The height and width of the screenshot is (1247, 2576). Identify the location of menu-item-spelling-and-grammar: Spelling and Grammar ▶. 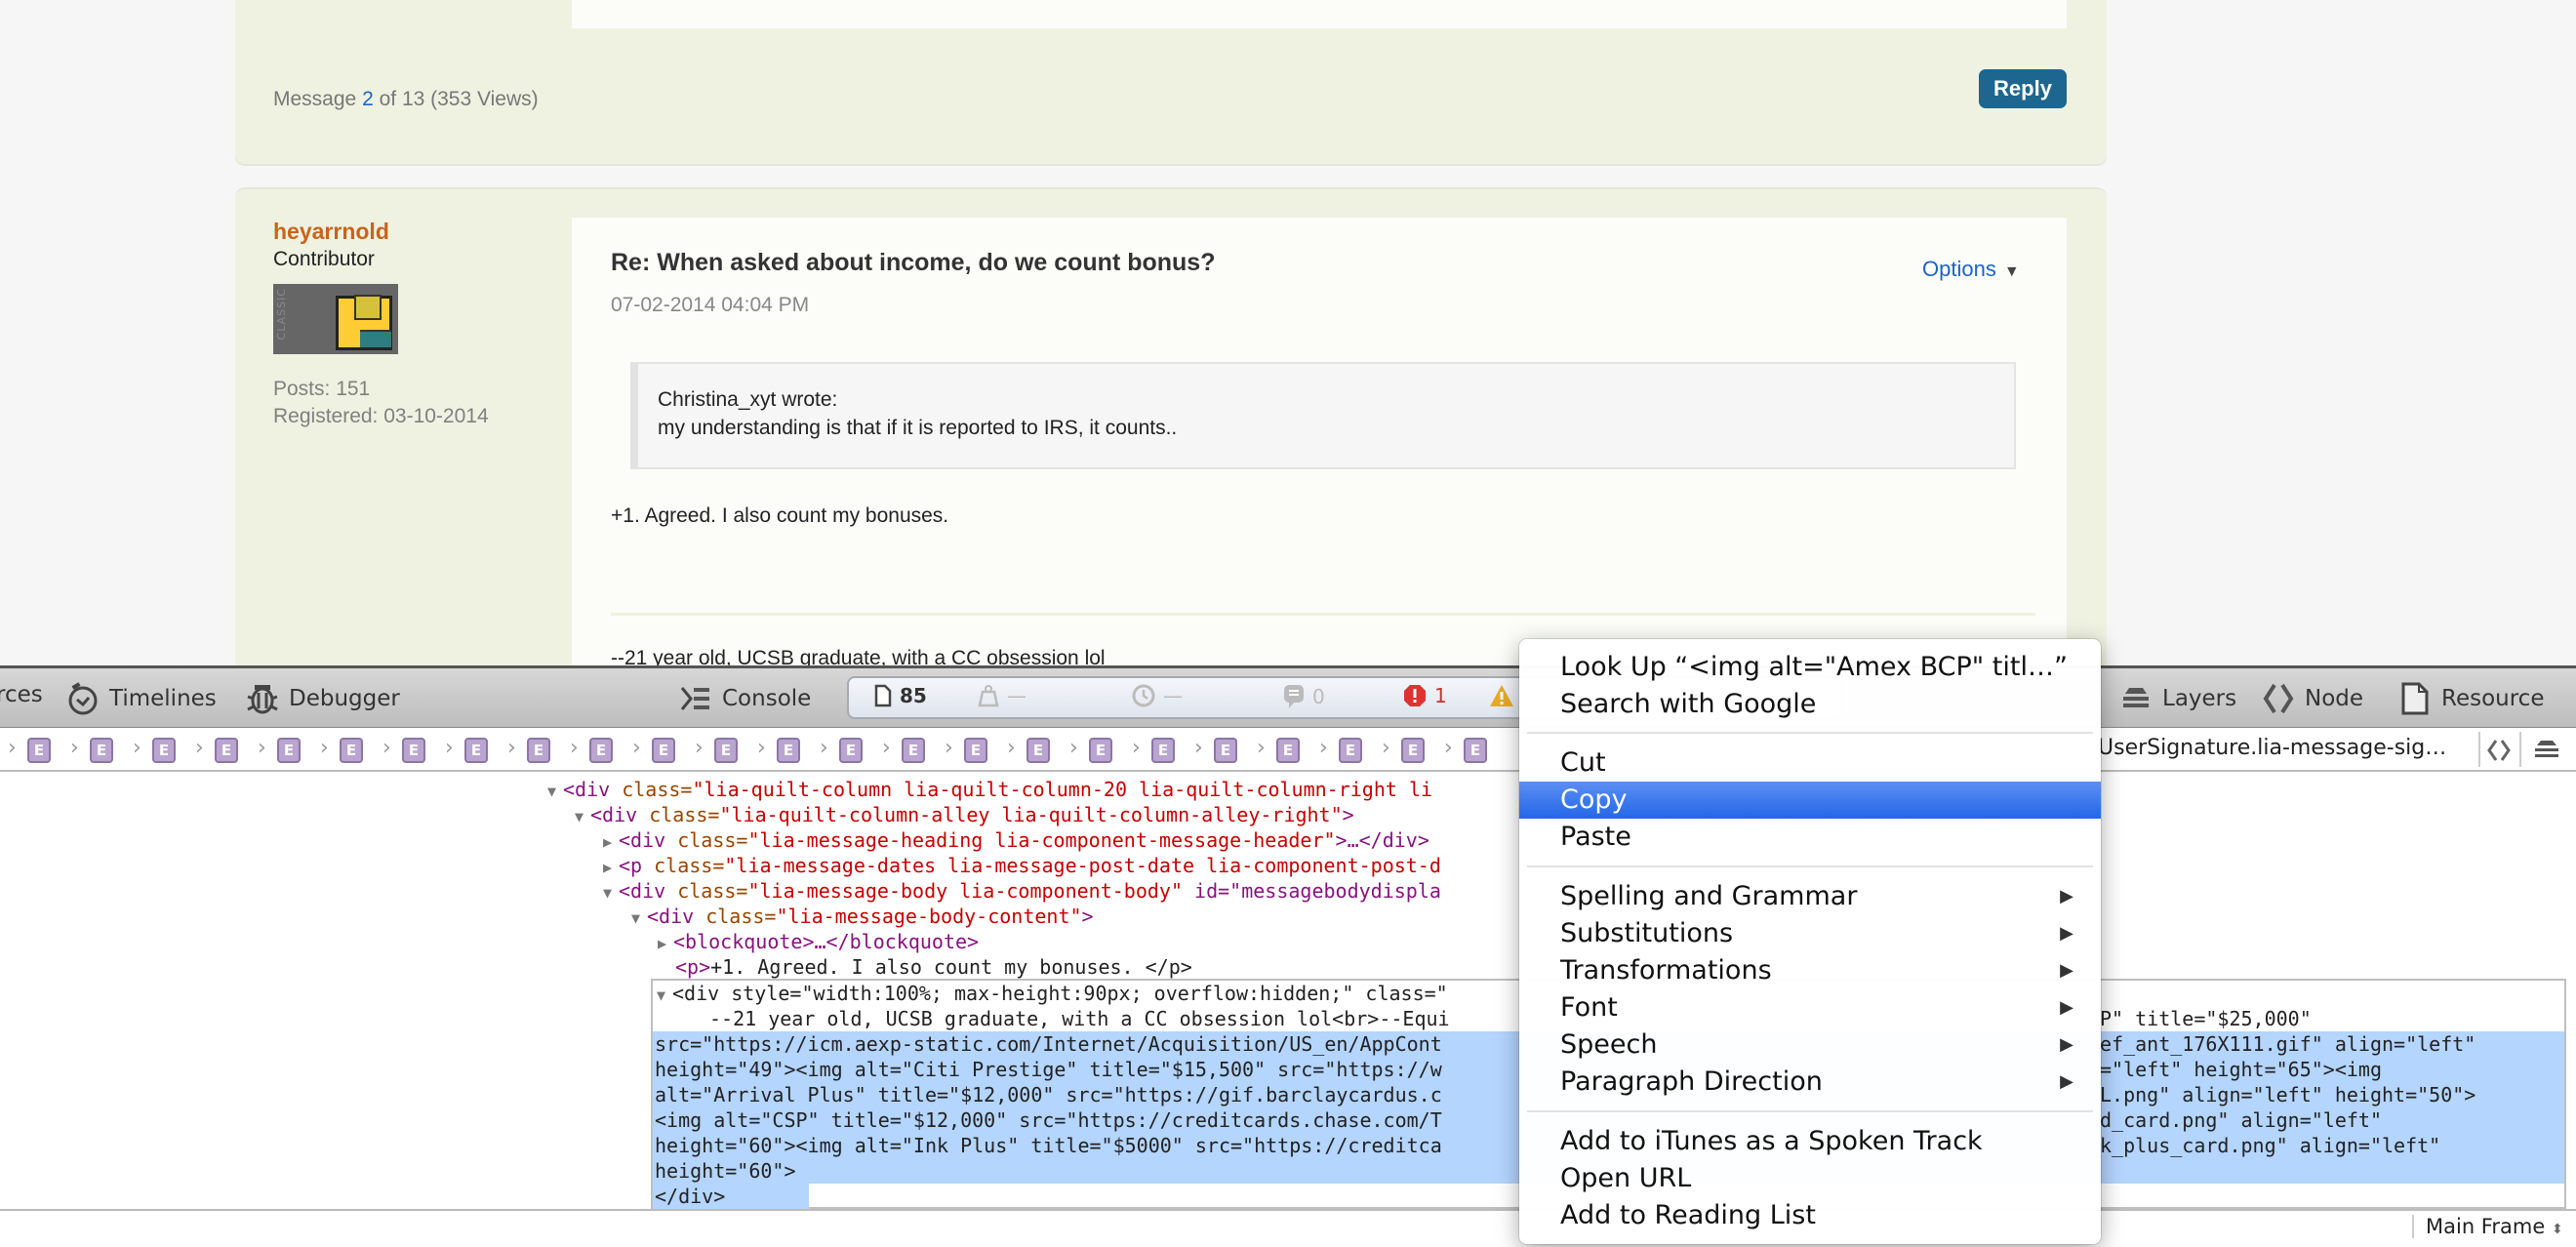
(1810, 896).